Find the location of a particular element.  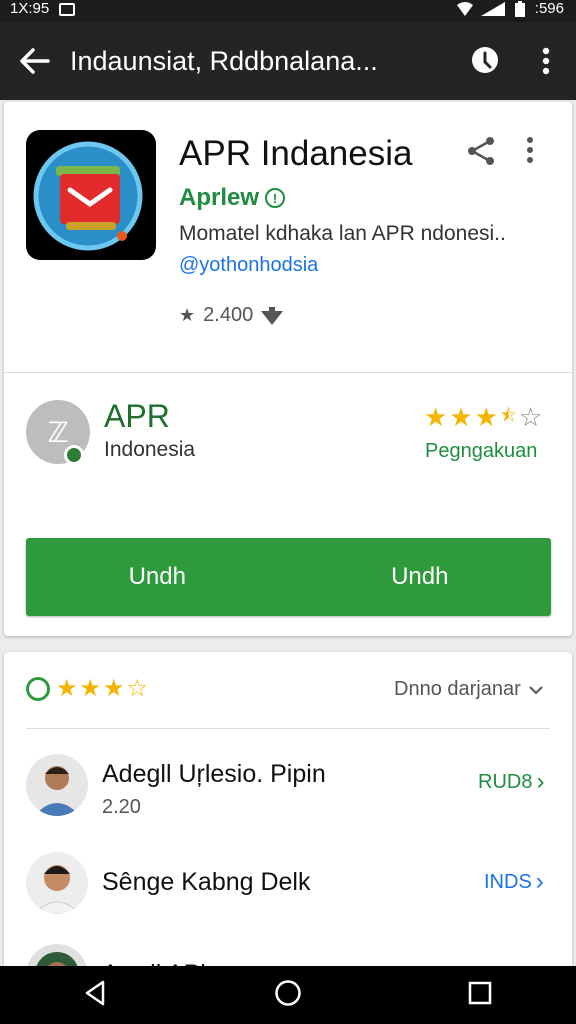

reviews-rating: ★ ★ ★ ☆ is located at coordinates (87, 688).